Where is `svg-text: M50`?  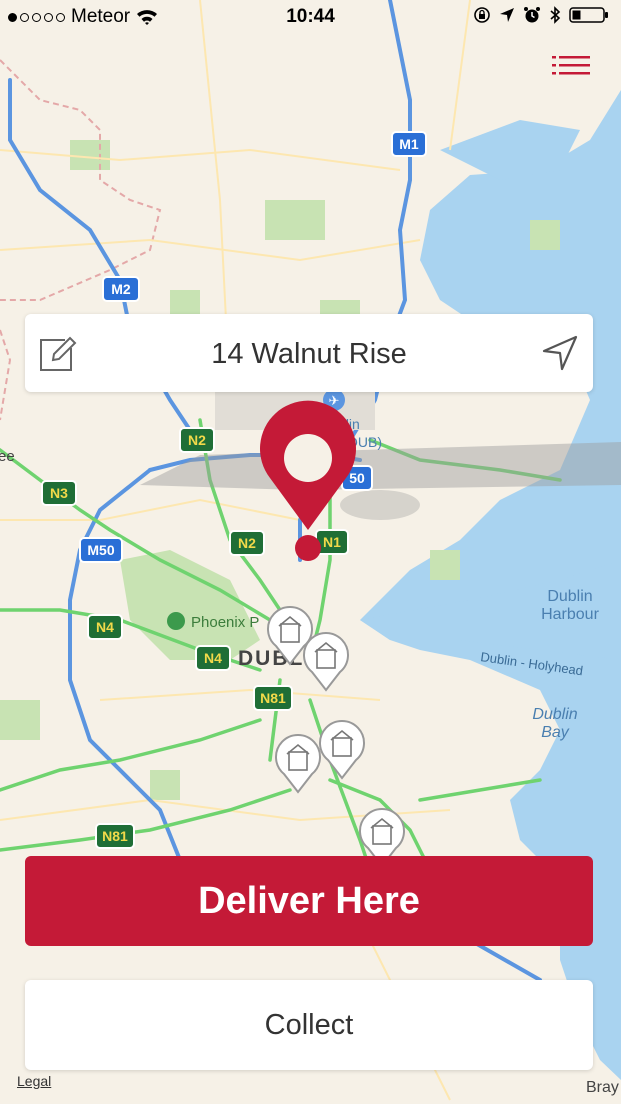
svg-text: M50 is located at coordinates (100, 550).